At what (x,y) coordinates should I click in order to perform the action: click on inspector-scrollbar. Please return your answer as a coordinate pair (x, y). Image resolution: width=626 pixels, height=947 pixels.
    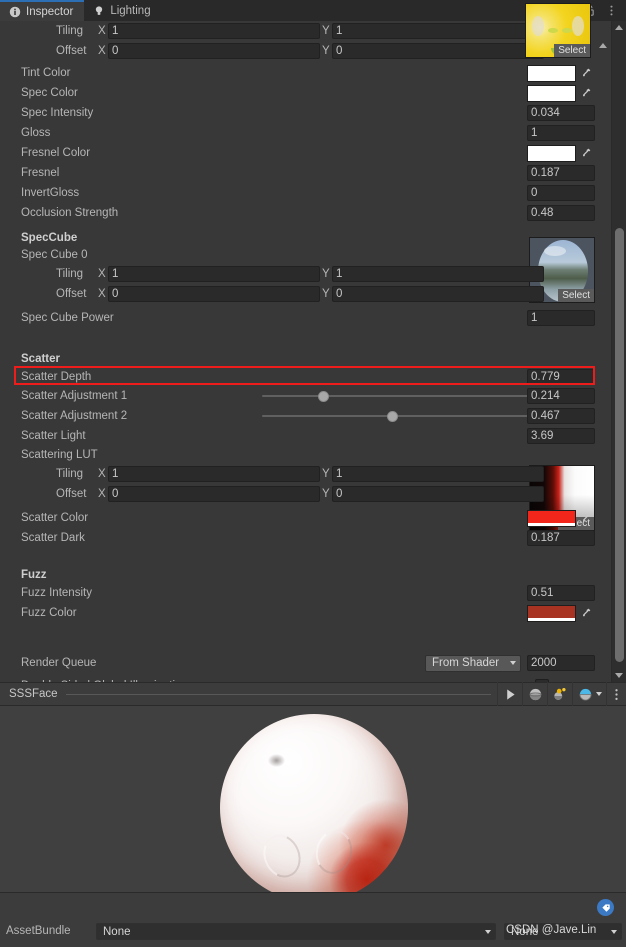
    Looking at the image, I should click on (618, 351).